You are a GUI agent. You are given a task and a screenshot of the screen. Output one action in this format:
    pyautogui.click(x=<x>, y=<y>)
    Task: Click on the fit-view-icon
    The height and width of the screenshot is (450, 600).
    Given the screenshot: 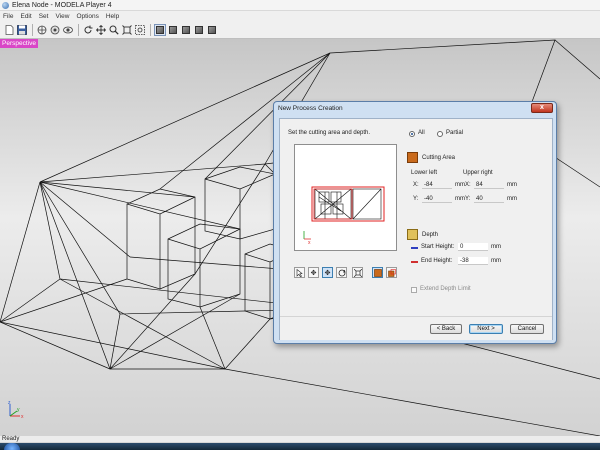 What is the action you would take?
    pyautogui.click(x=127, y=30)
    